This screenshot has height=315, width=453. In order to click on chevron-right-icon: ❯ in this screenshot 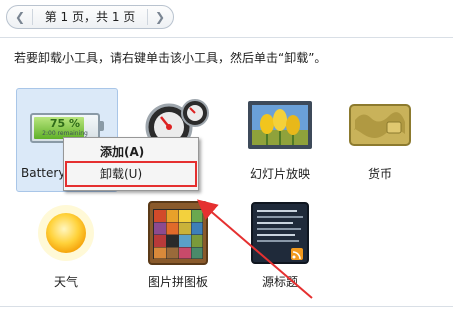, I will do `click(160, 17)`.